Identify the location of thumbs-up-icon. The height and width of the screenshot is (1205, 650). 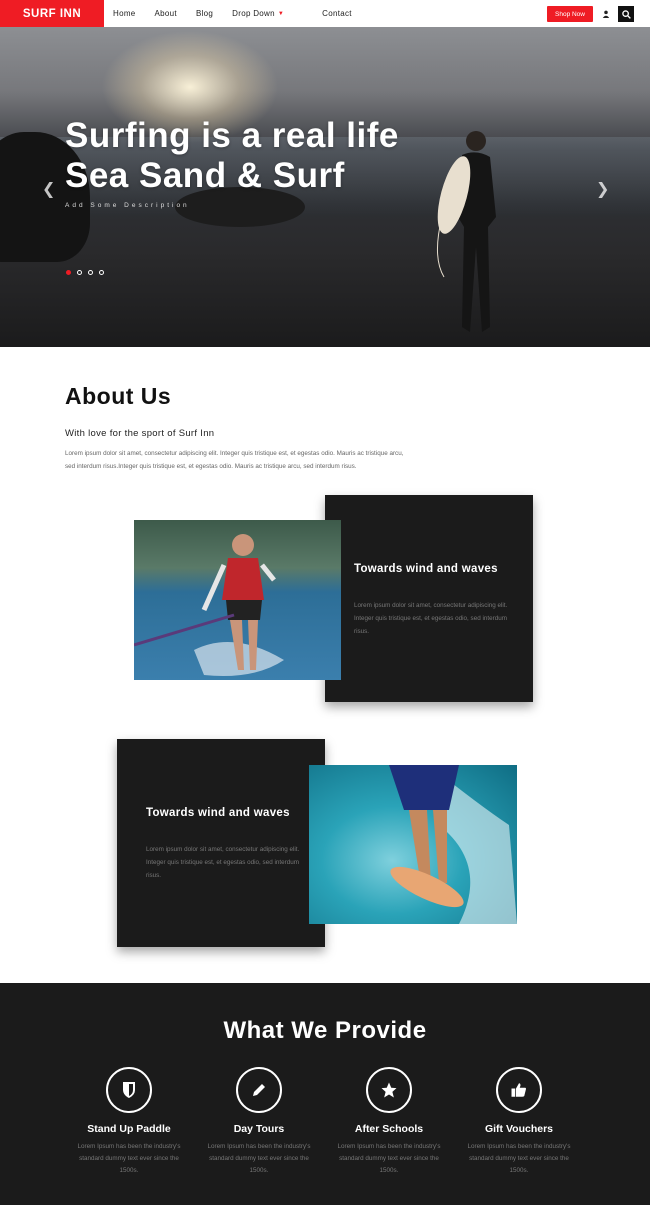
(519, 1090).